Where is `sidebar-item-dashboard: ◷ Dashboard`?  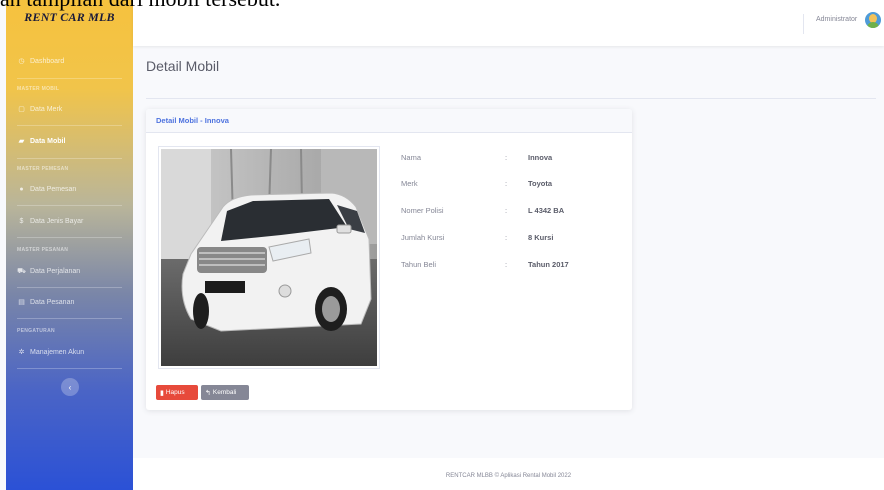
sidebar-item-dashboard: ◷ Dashboard is located at coordinates (69, 61).